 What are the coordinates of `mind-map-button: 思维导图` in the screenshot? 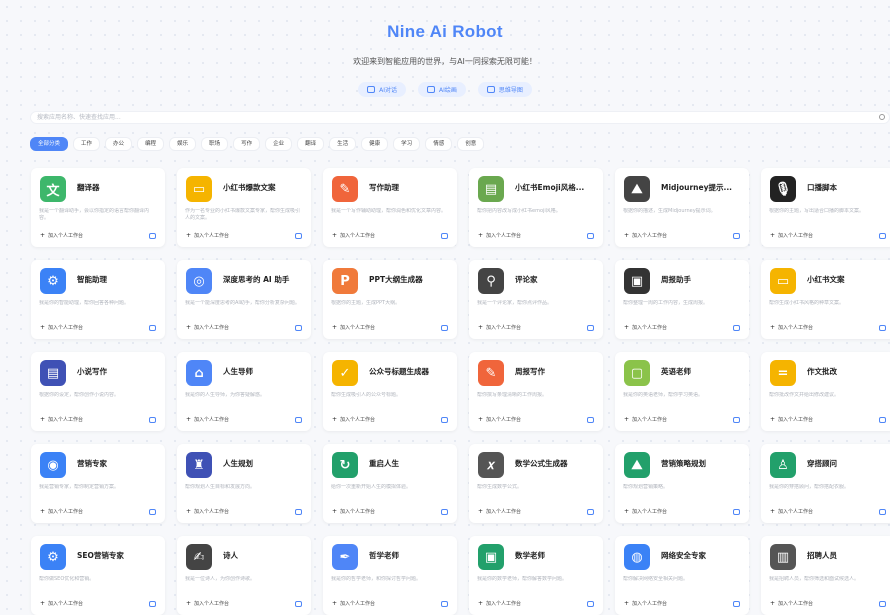 It's located at (504, 89).